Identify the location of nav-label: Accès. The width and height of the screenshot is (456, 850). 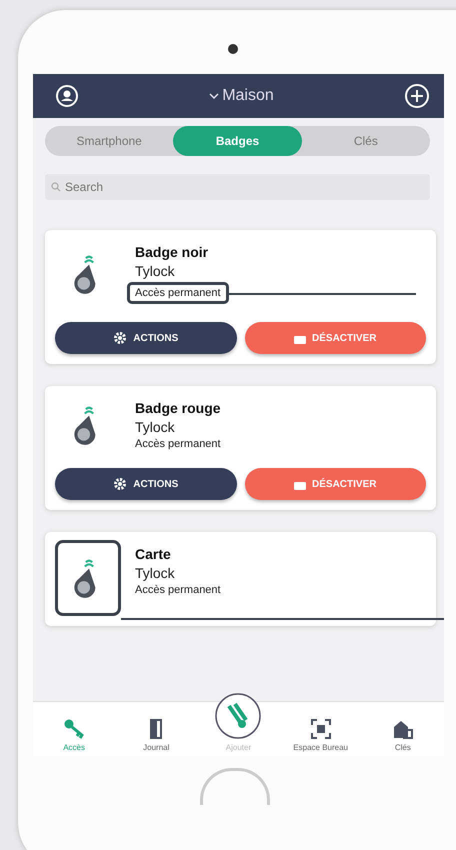
(74, 747).